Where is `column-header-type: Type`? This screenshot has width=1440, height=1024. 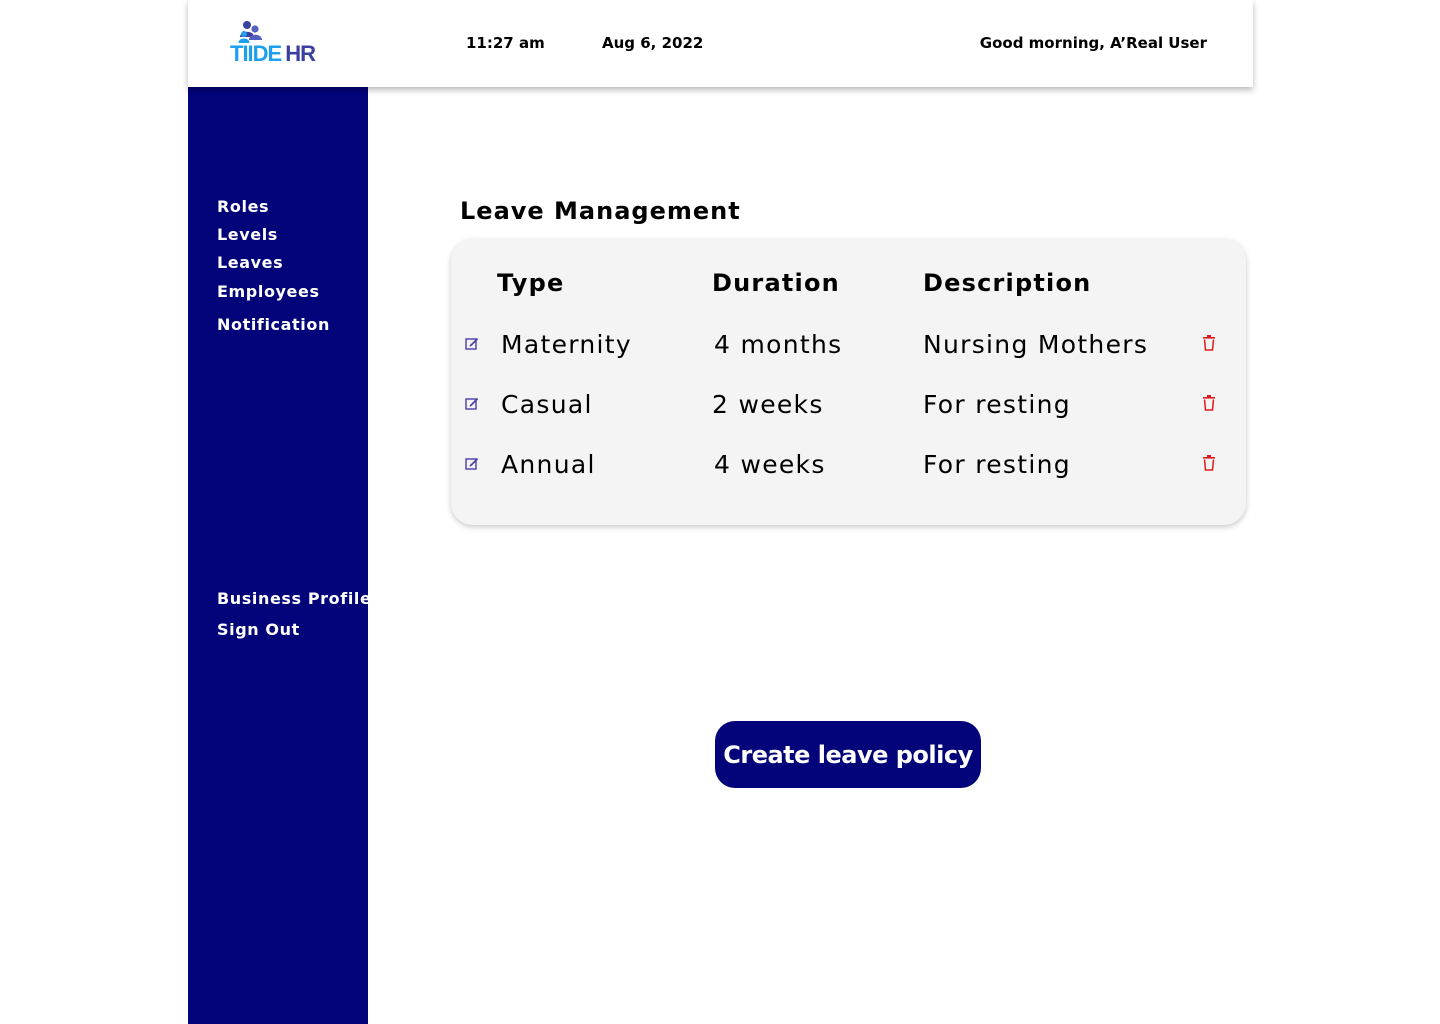 column-header-type: Type is located at coordinates (531, 283).